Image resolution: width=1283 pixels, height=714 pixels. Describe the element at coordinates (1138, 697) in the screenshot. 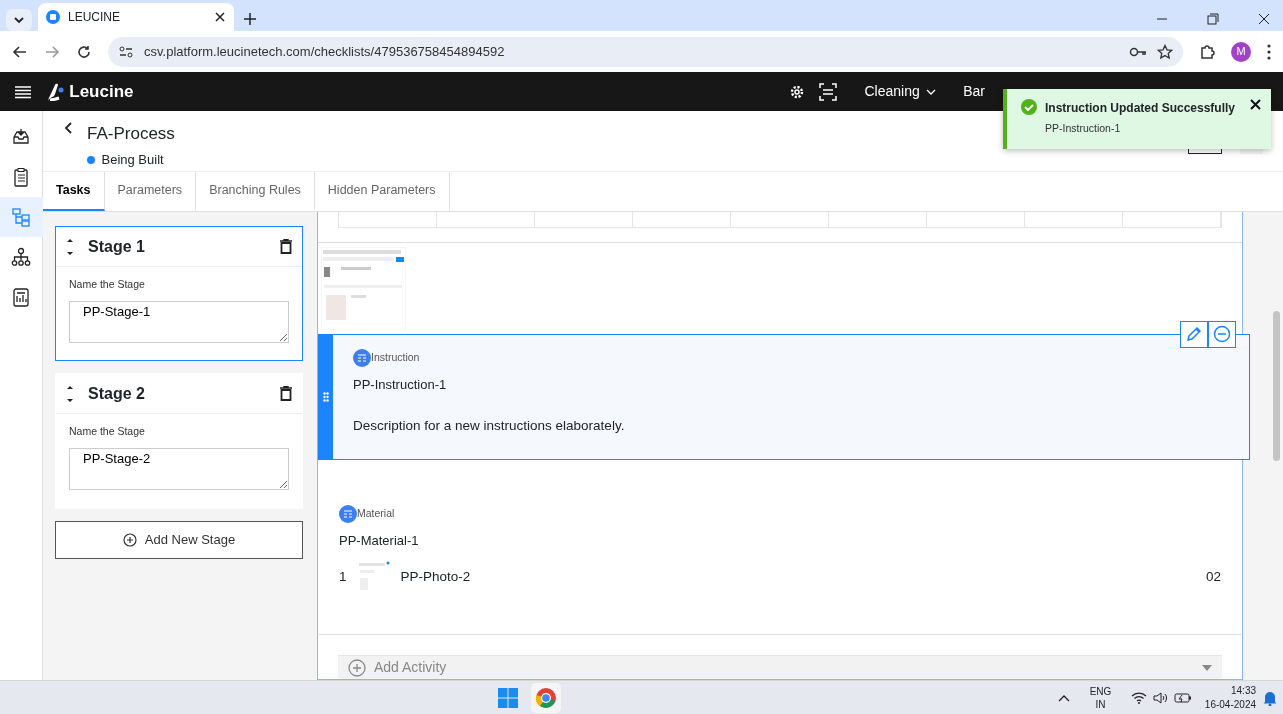

I see `wifi-icon` at that location.